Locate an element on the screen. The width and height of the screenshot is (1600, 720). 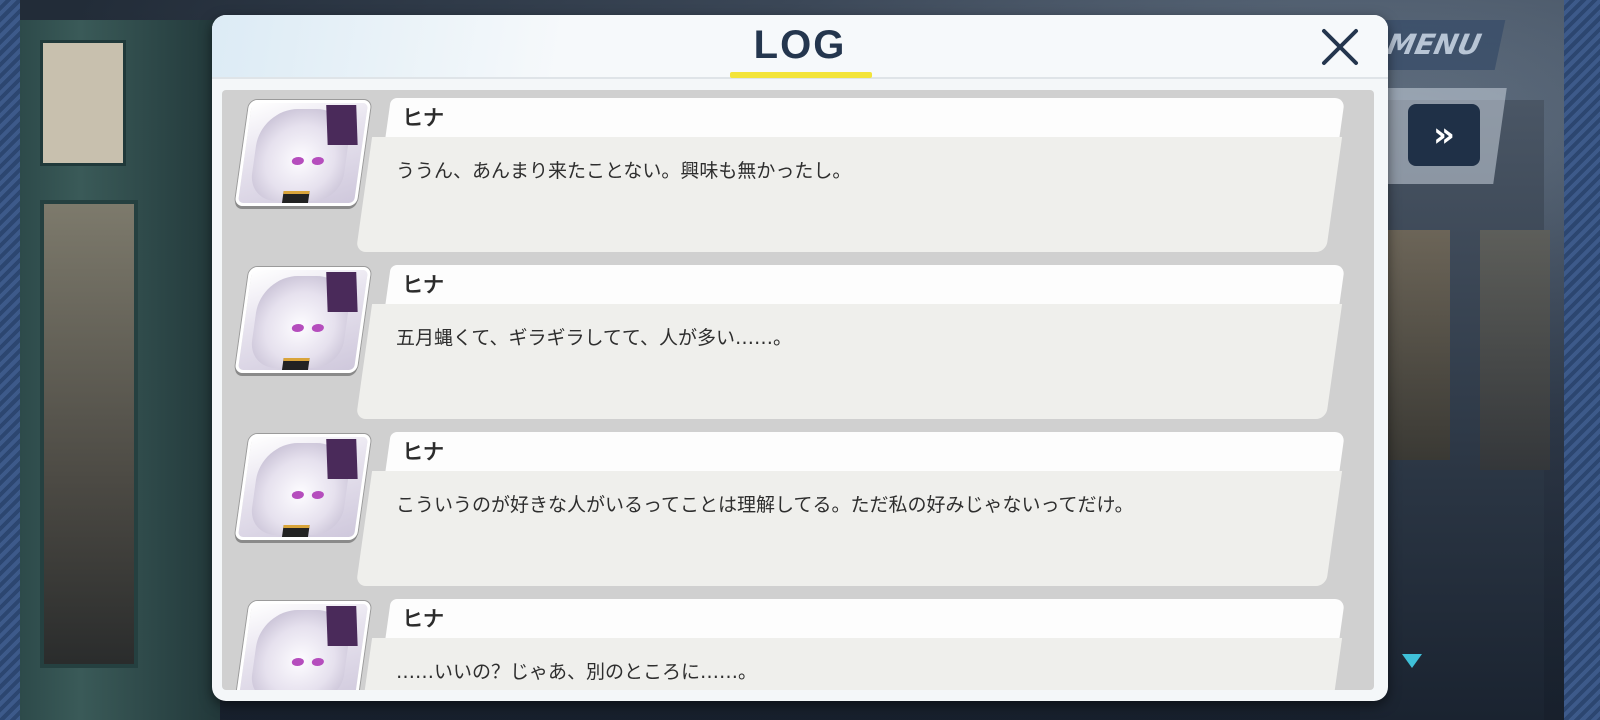
right-frame-border is located at coordinates (1582, 360).